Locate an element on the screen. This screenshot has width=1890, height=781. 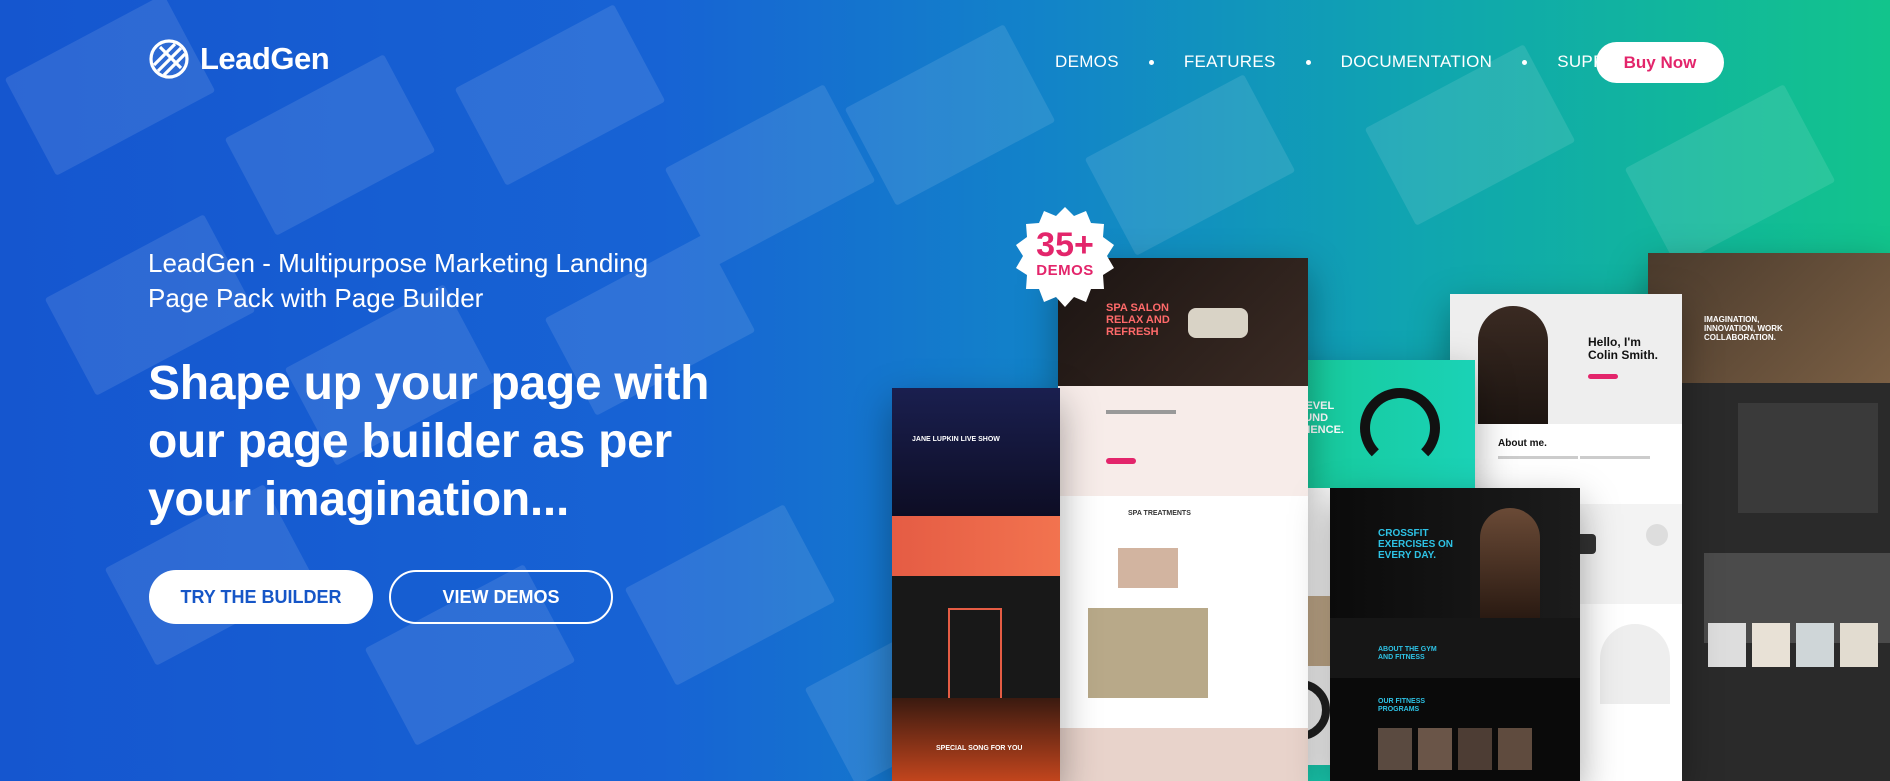
gym-label: ABOUT THE GYM AND FITNESS is located at coordinates (1407, 653).